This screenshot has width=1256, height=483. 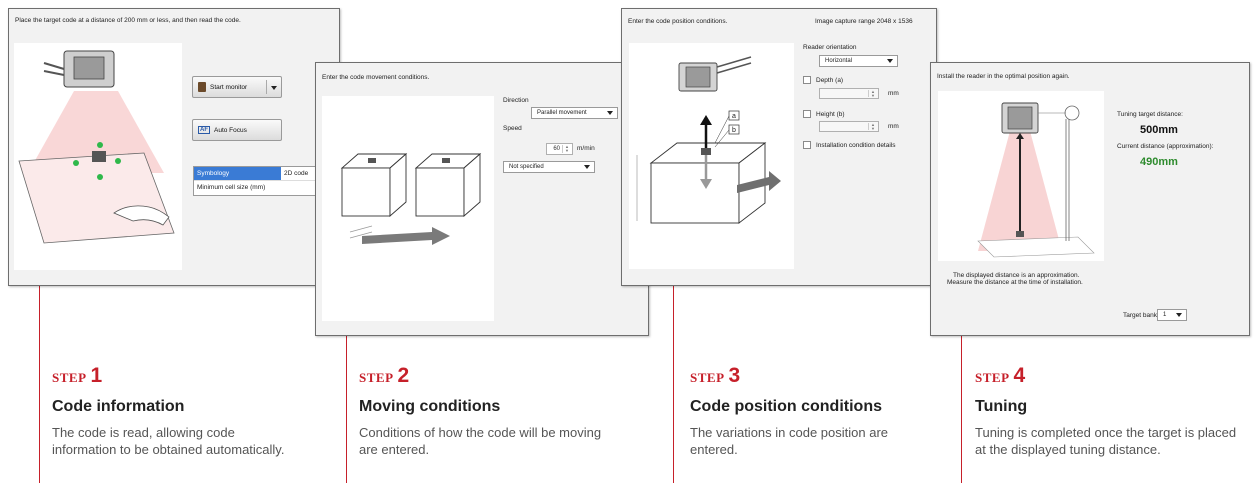 I want to click on speed-mode-dropdown: Not specified, so click(x=549, y=167).